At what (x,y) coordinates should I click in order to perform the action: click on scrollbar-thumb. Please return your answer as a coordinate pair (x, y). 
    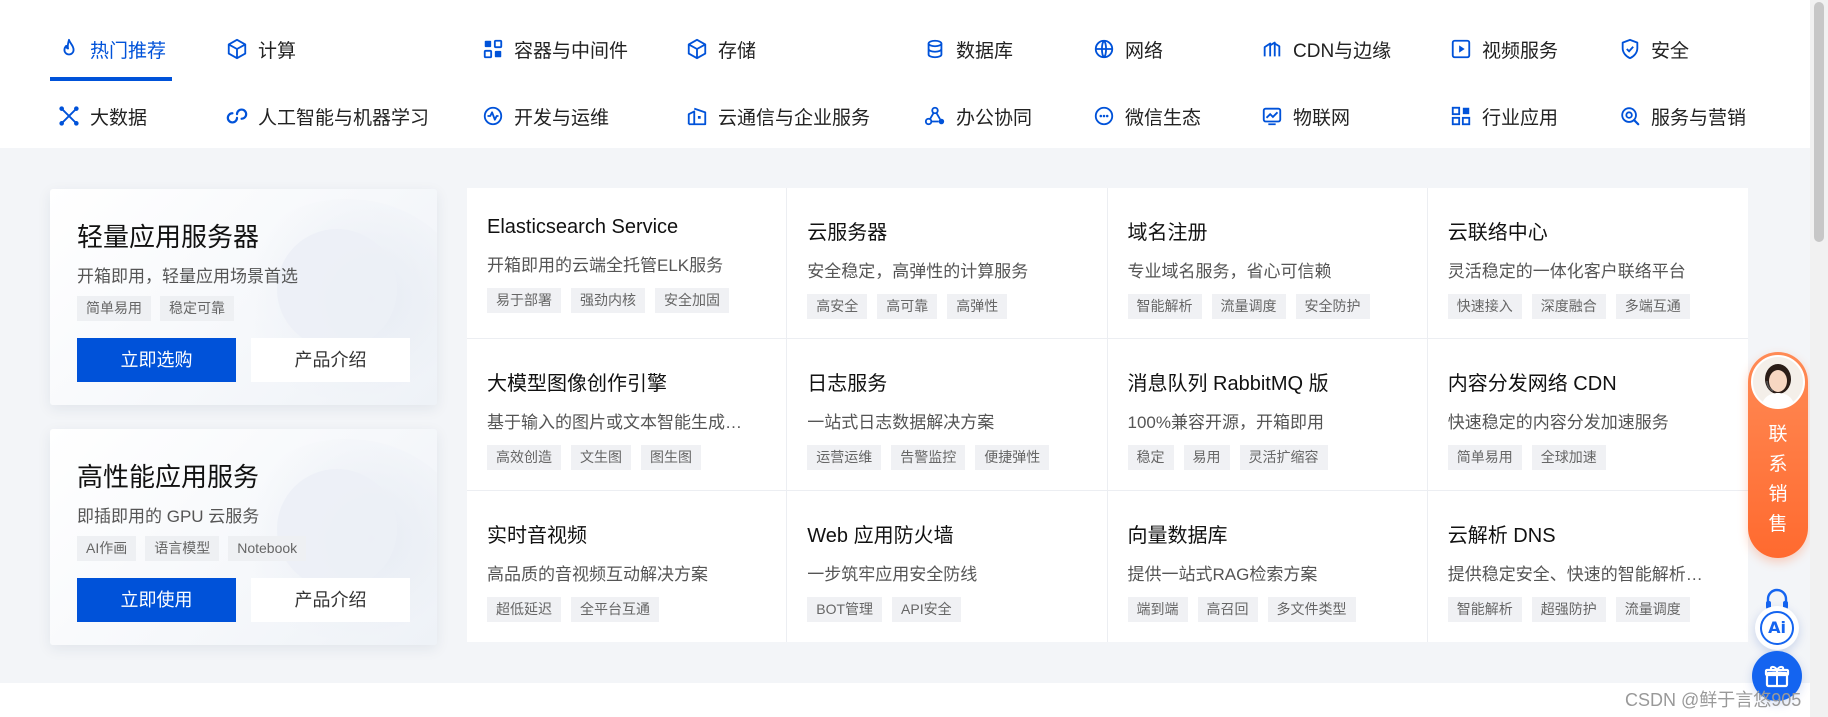
    Looking at the image, I should click on (1819, 122).